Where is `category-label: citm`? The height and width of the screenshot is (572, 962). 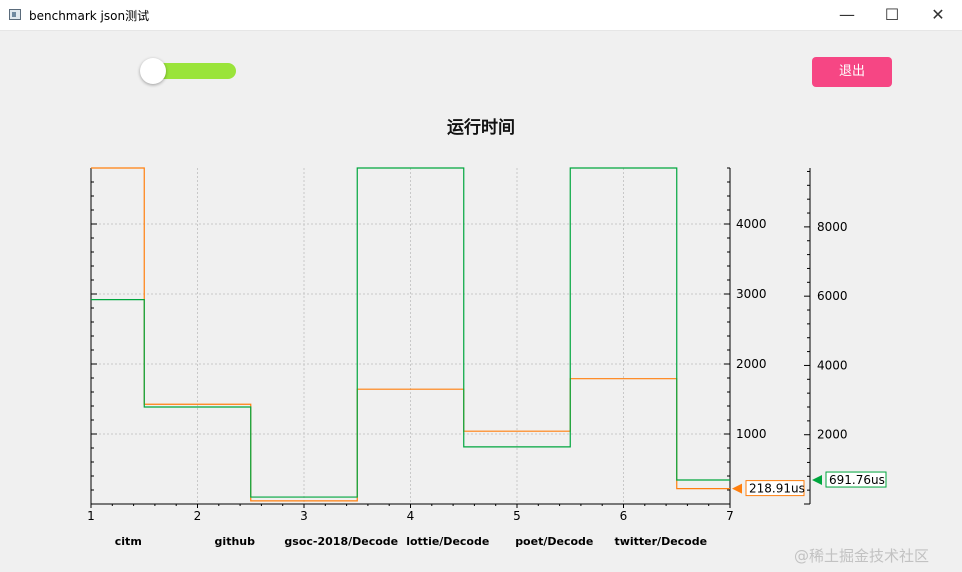
category-label: citm is located at coordinates (128, 541).